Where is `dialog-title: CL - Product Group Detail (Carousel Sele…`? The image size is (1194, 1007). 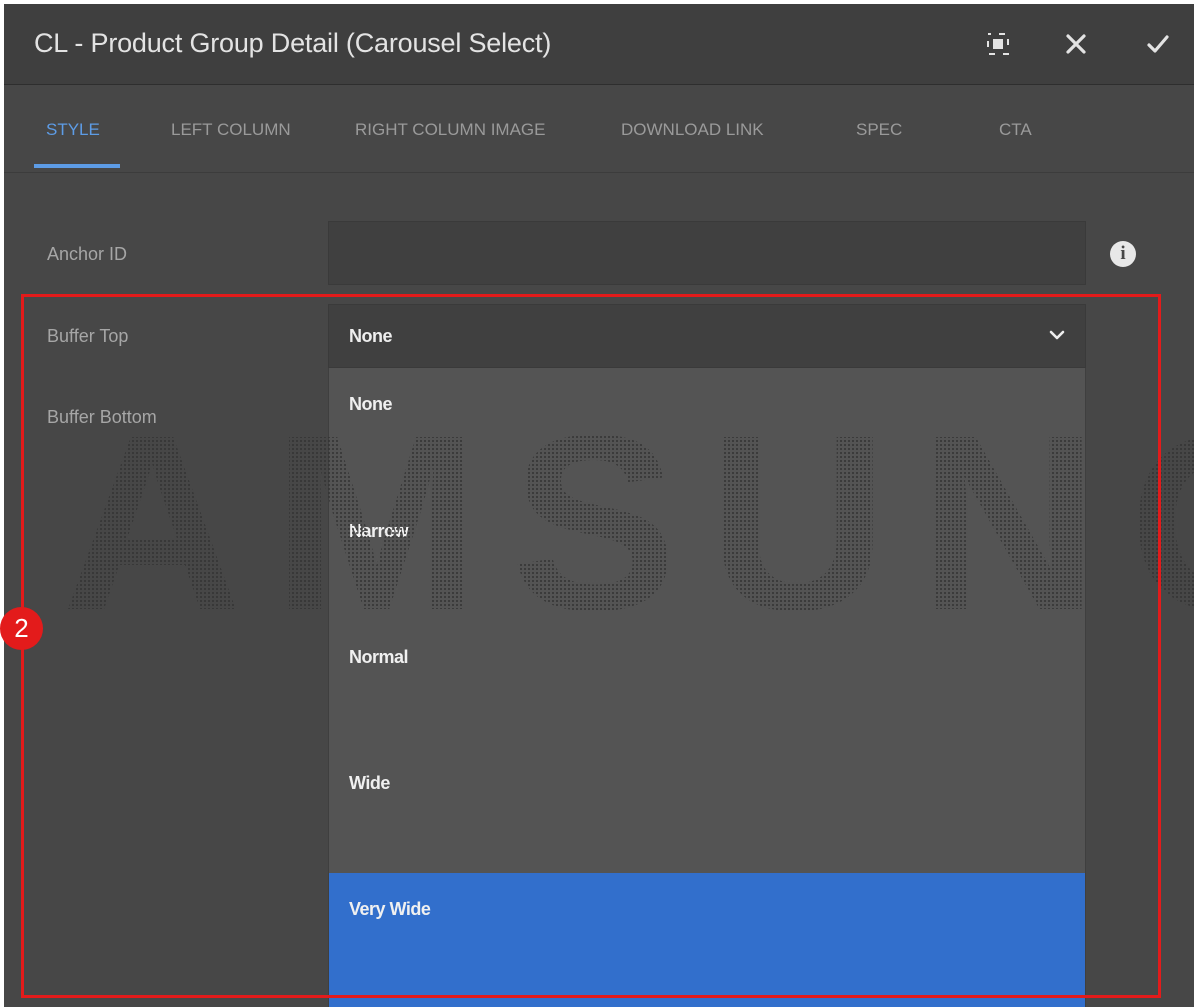
dialog-title: CL - Product Group Detail (Carousel Sele… is located at coordinates (293, 43).